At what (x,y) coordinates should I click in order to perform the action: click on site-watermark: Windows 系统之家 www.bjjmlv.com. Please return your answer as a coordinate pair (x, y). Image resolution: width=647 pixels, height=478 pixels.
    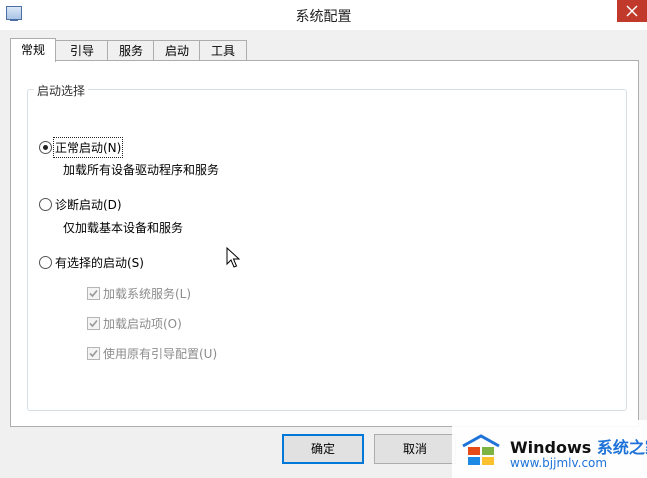
    Looking at the image, I should click on (549, 449).